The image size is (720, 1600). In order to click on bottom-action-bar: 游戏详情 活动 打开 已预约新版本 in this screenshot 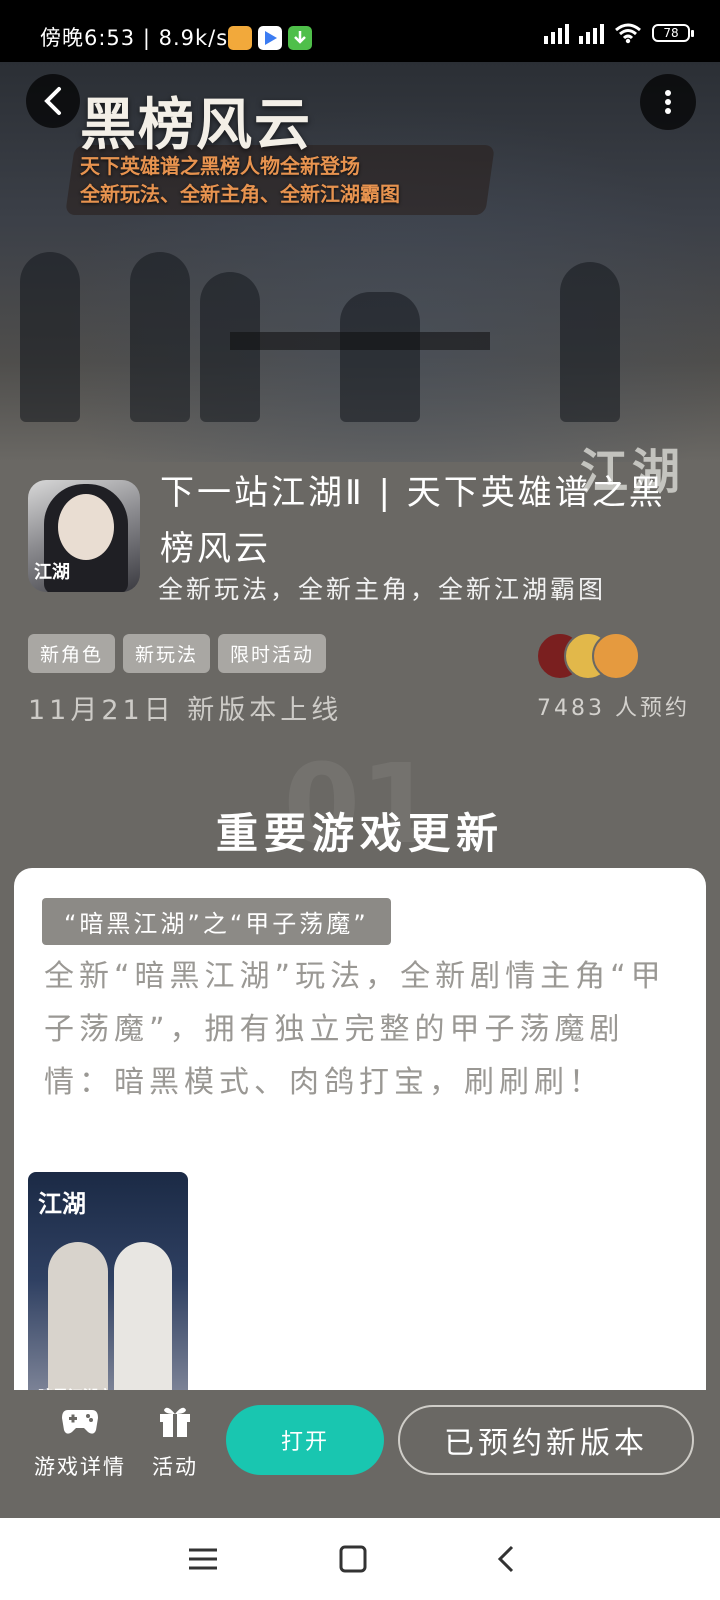, I will do `click(360, 1454)`.